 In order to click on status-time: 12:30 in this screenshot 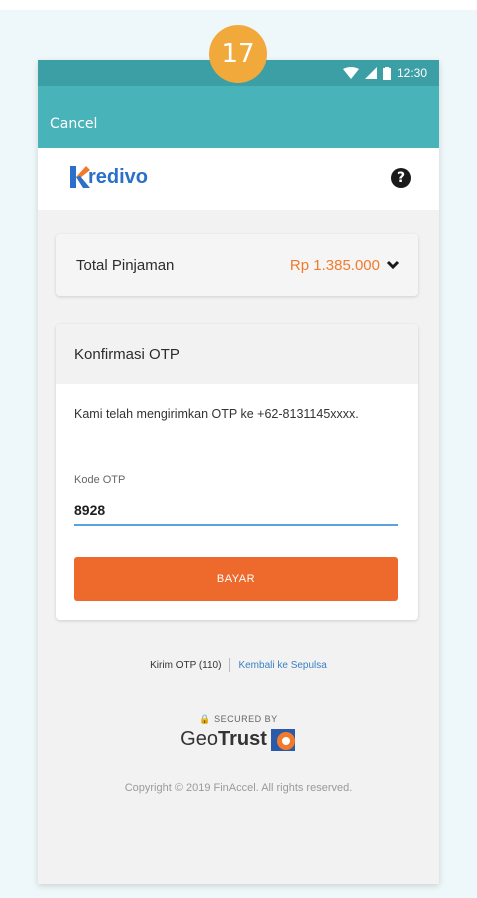, I will do `click(411, 73)`.